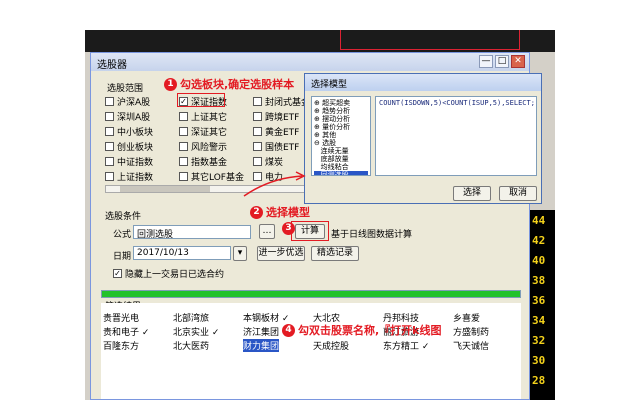 The image size is (640, 400). What do you see at coordinates (539, 320) in the screenshot?
I see `price-scale-label: 34` at bounding box center [539, 320].